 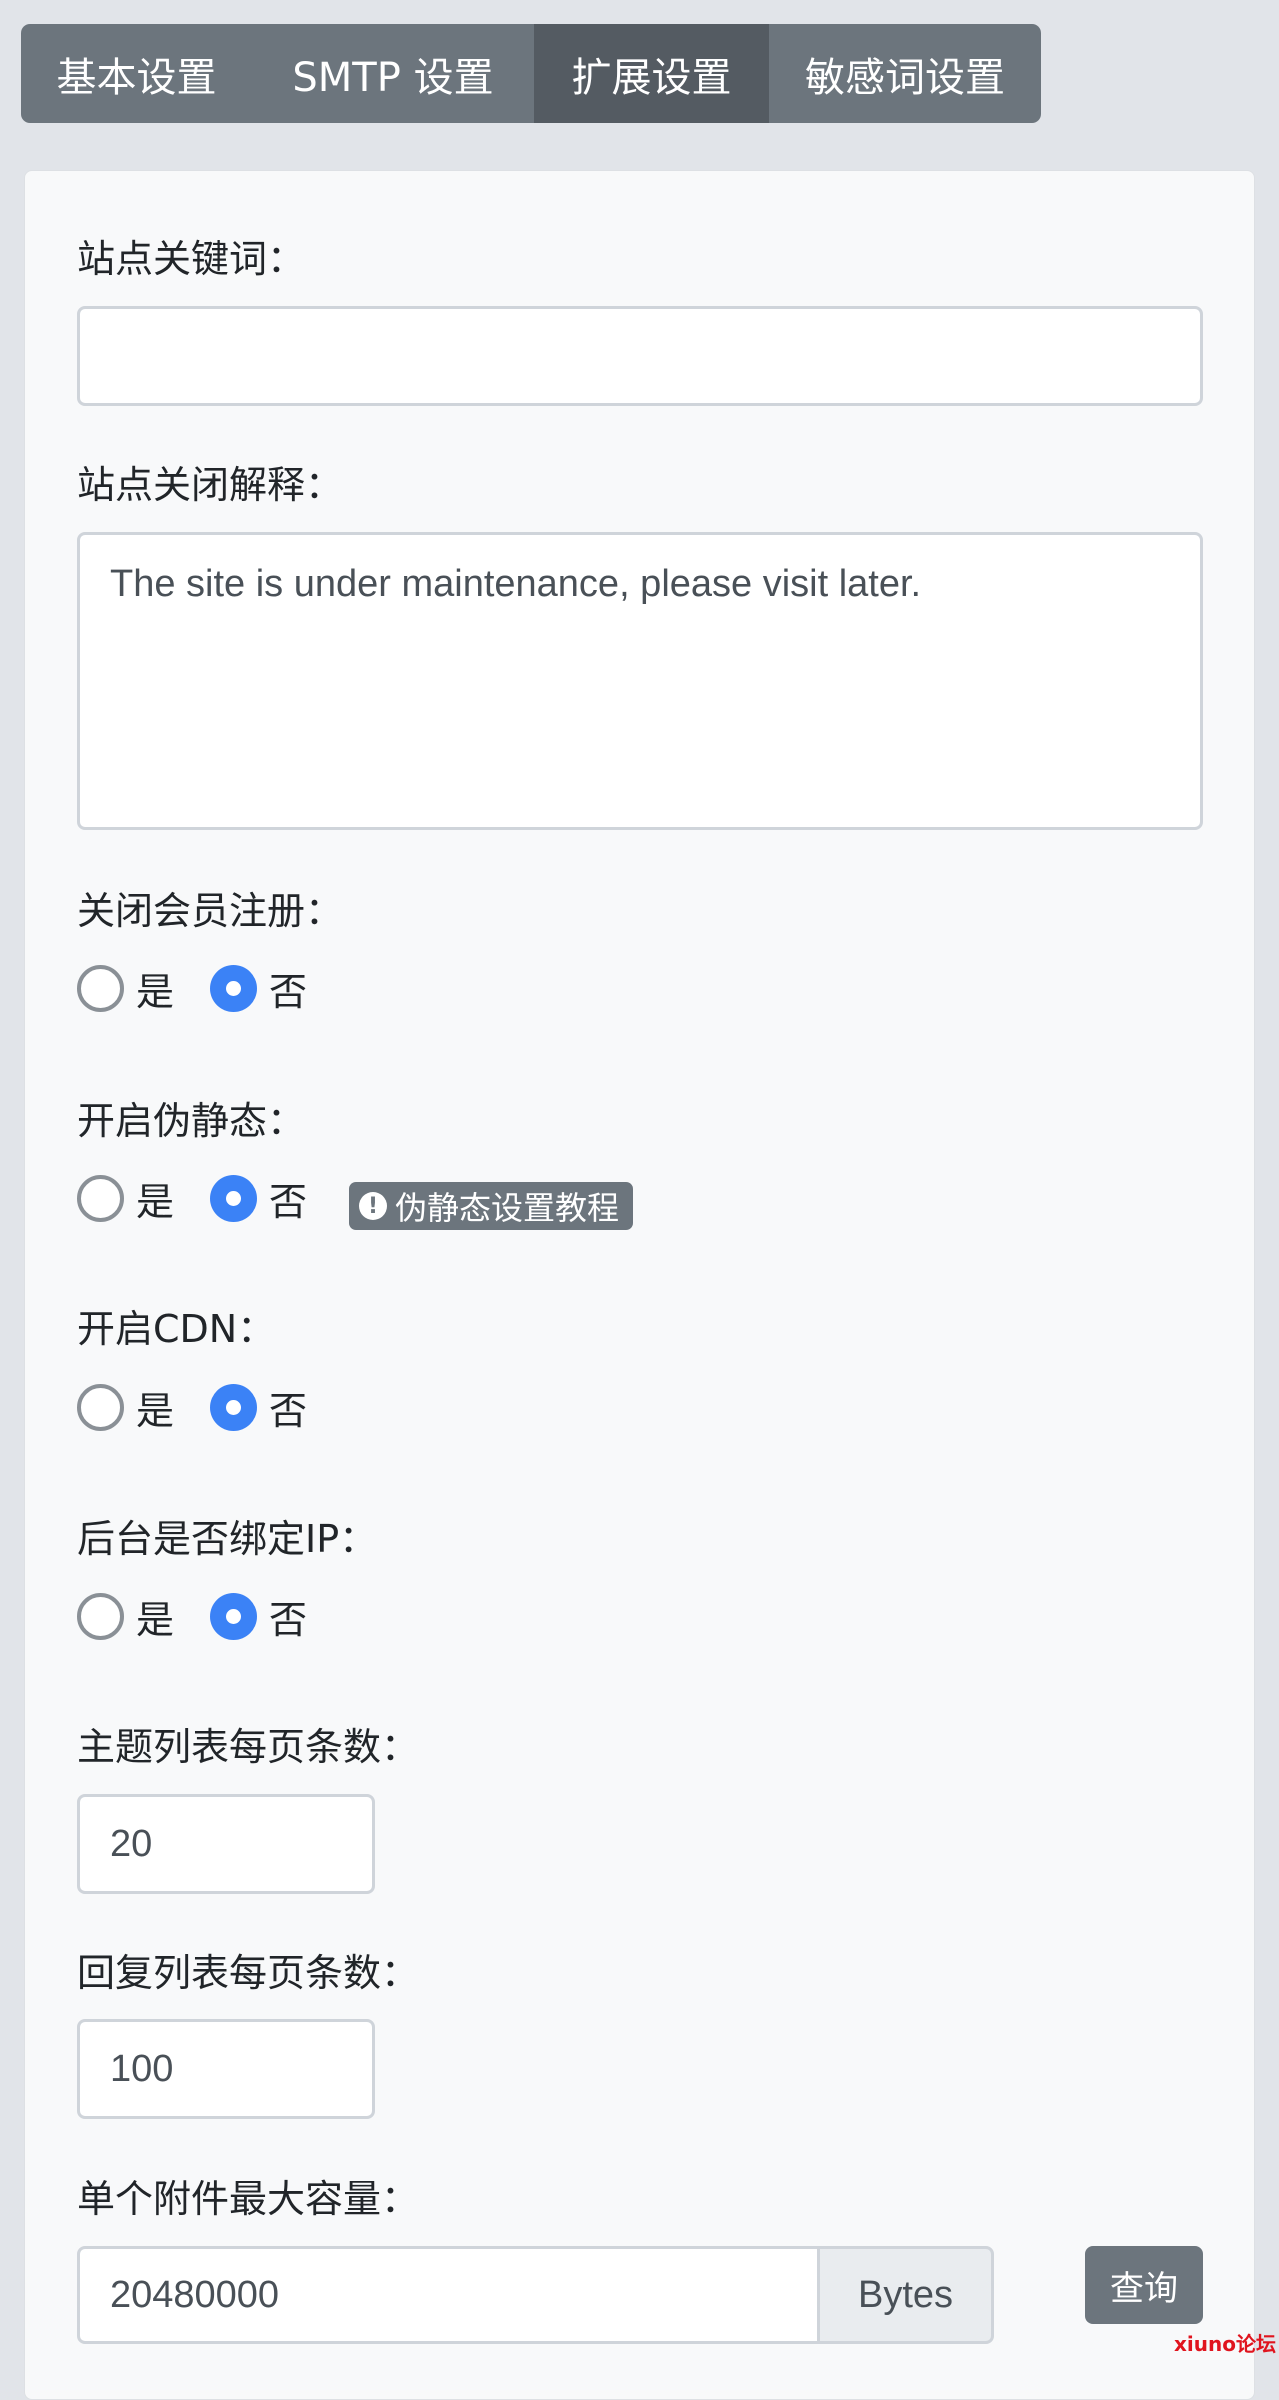 What do you see at coordinates (176, 1329) in the screenshot?
I see `cdn-label: 开启CDN：` at bounding box center [176, 1329].